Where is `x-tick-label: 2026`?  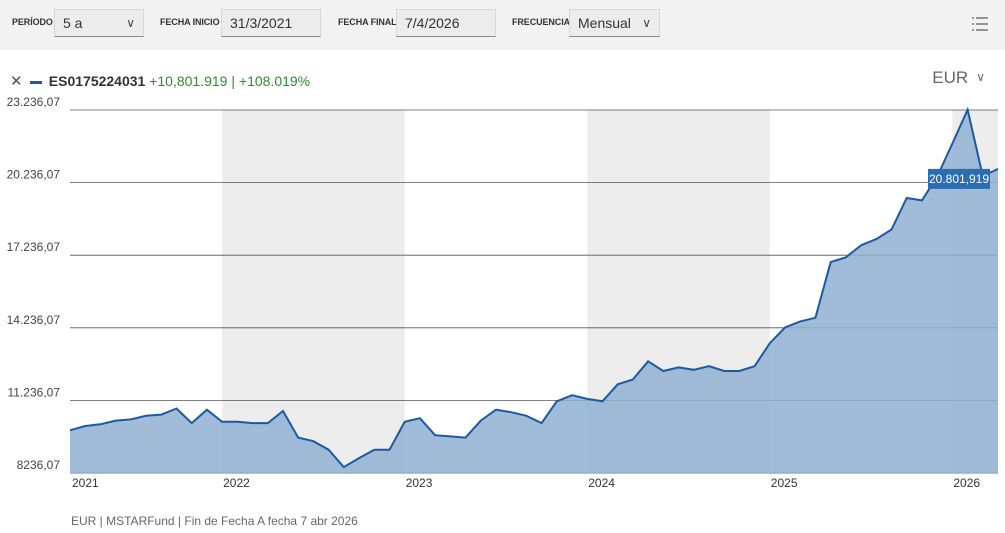
x-tick-label: 2026 is located at coordinates (966, 483).